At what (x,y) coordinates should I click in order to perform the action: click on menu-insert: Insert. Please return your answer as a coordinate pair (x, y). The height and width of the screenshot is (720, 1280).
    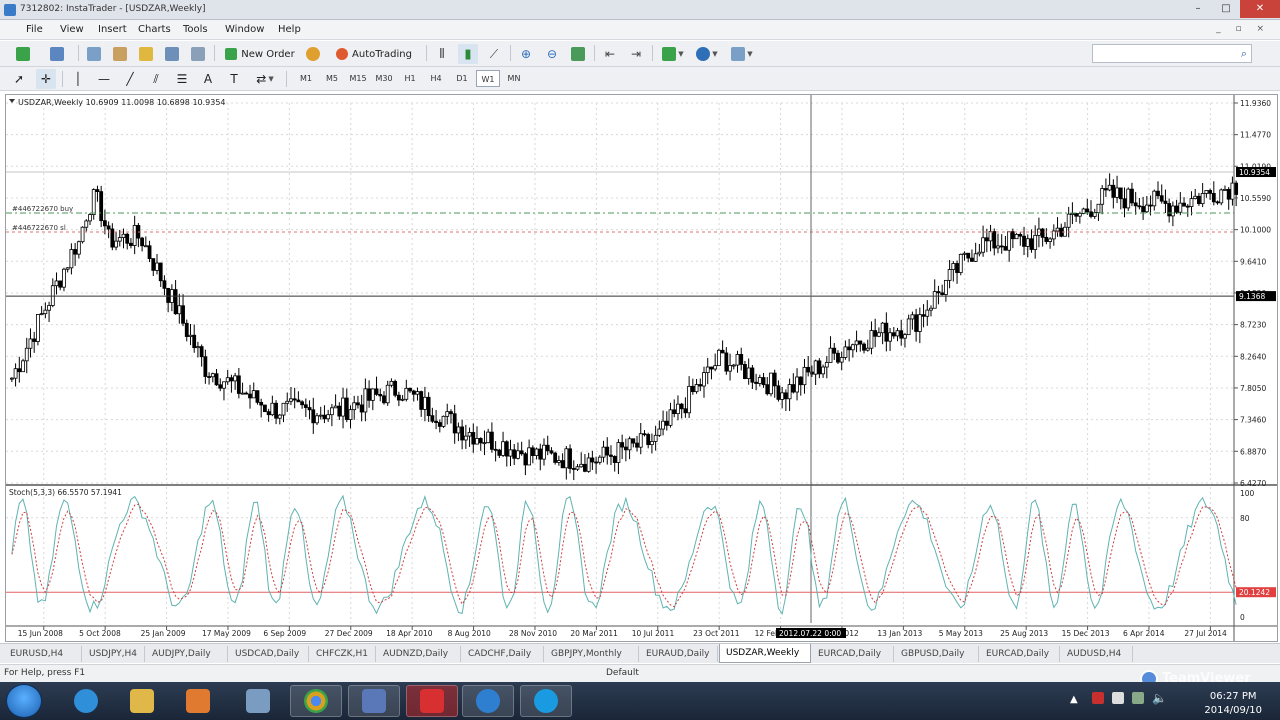
    Looking at the image, I should click on (112, 29).